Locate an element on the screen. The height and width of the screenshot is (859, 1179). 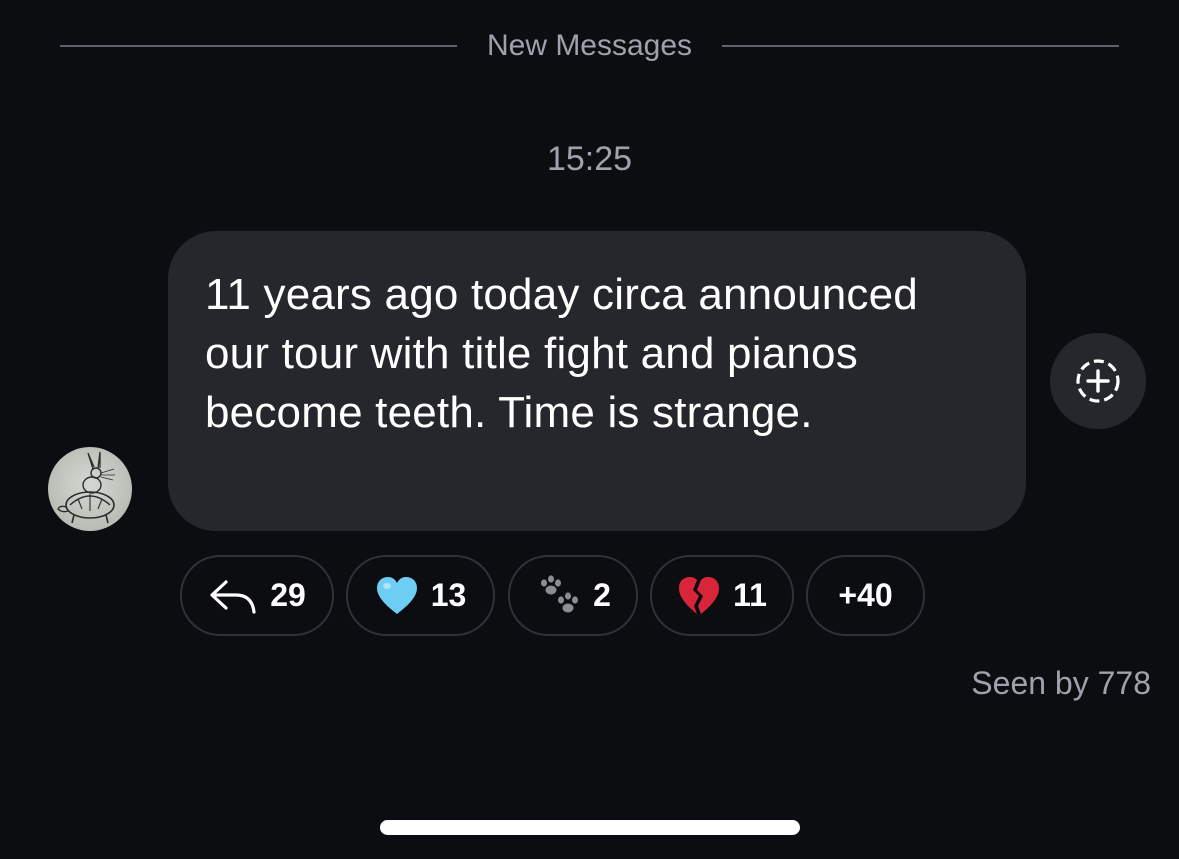
broken-heart-count: 11 is located at coordinates (750, 595).